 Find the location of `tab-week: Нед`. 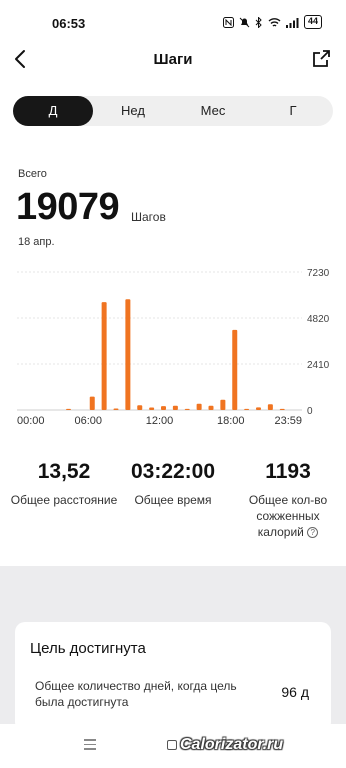

tab-week: Нед is located at coordinates (133, 111).